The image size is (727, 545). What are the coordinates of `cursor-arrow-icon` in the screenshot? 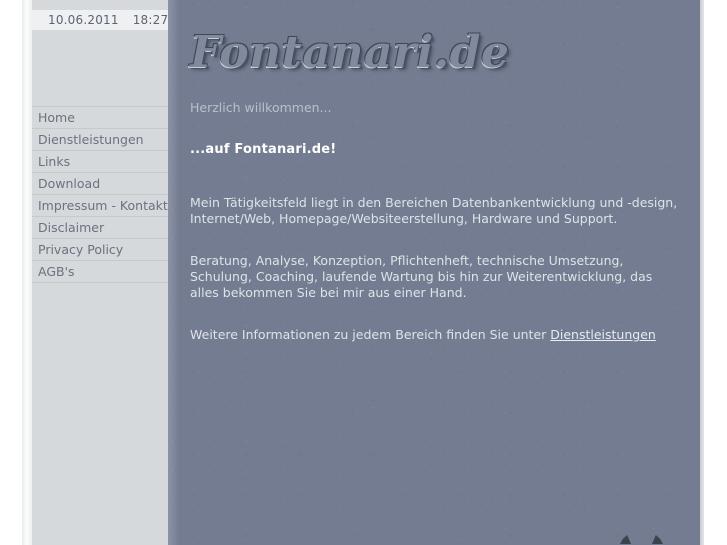 It's located at (625, 539).